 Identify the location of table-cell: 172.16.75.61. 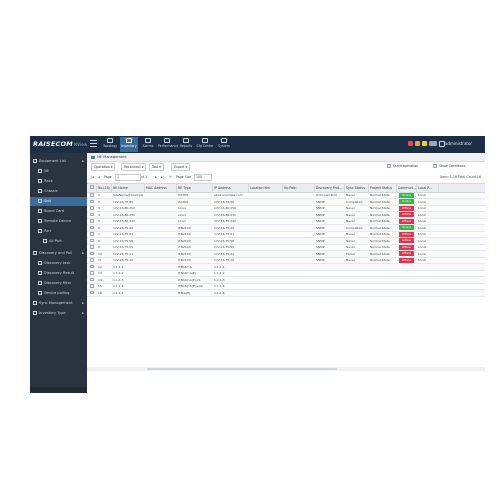
(224, 234).